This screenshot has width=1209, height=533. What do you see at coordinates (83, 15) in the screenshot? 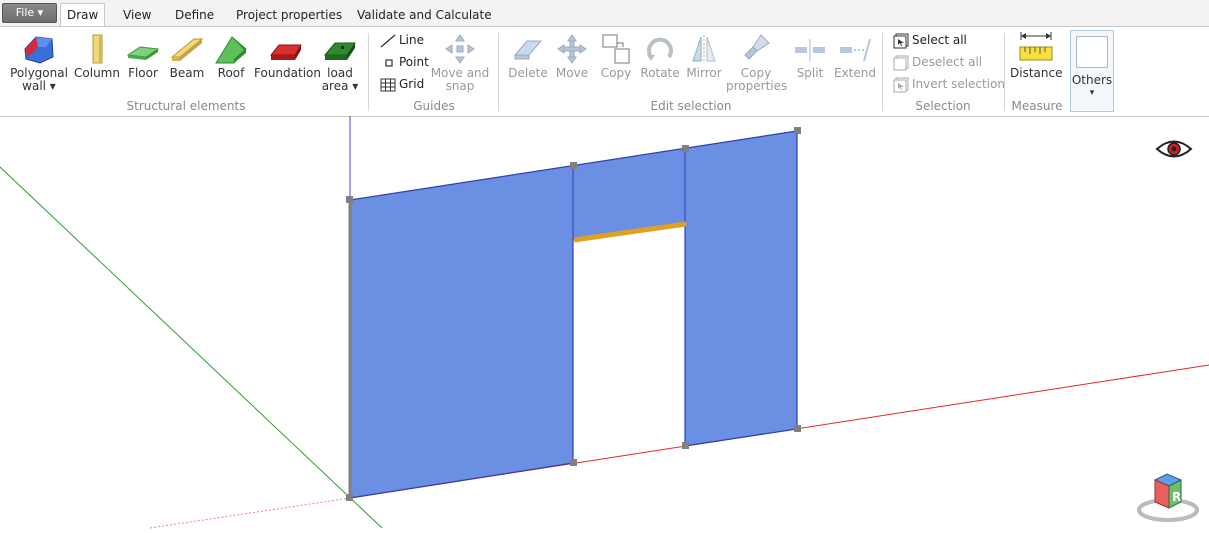
I see `tab-draw: Draw` at bounding box center [83, 15].